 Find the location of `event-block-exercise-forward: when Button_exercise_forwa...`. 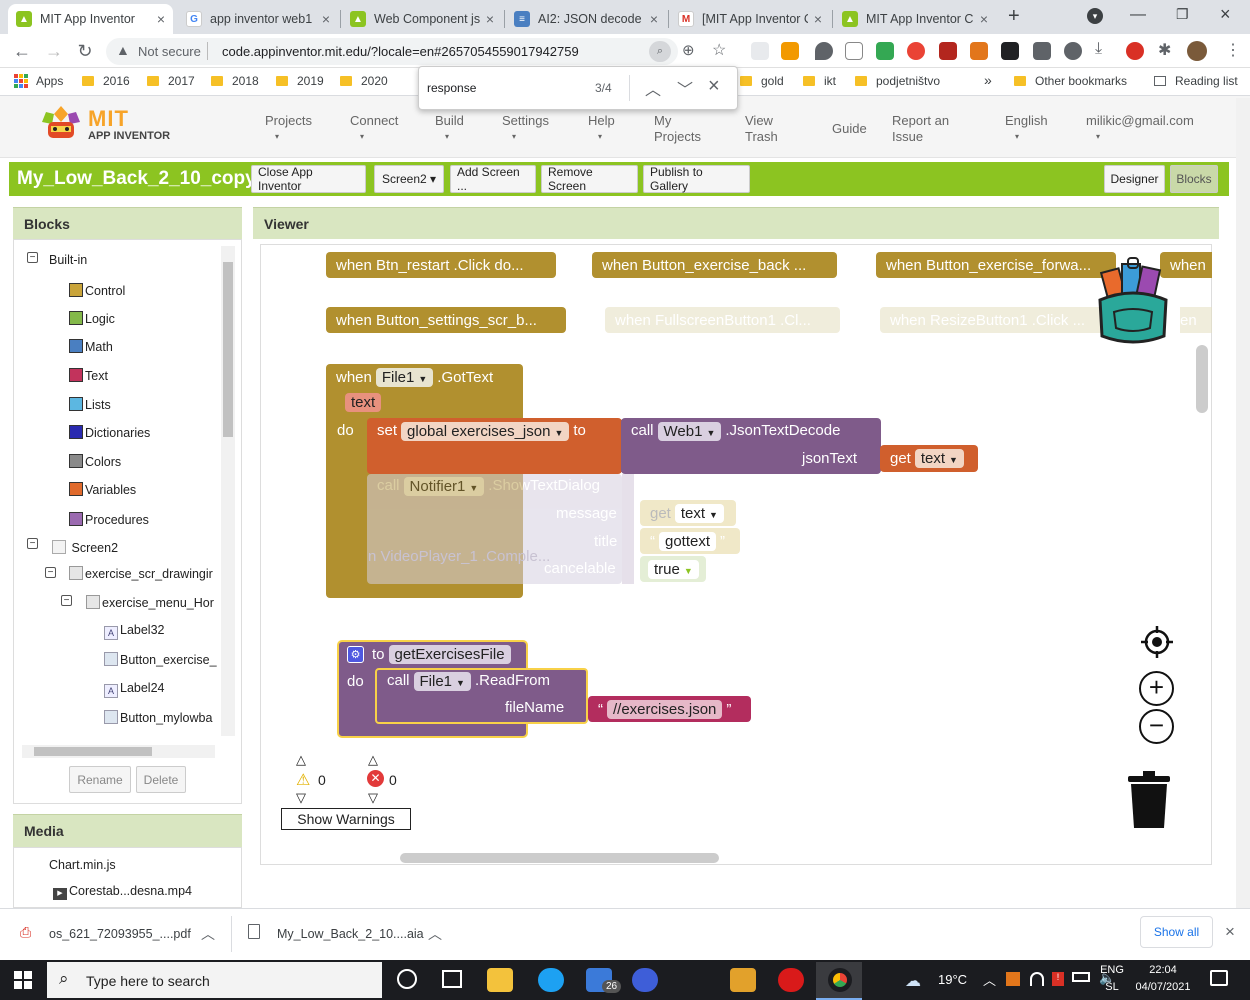

event-block-exercise-forward: when Button_exercise_forwa... is located at coordinates (996, 265).